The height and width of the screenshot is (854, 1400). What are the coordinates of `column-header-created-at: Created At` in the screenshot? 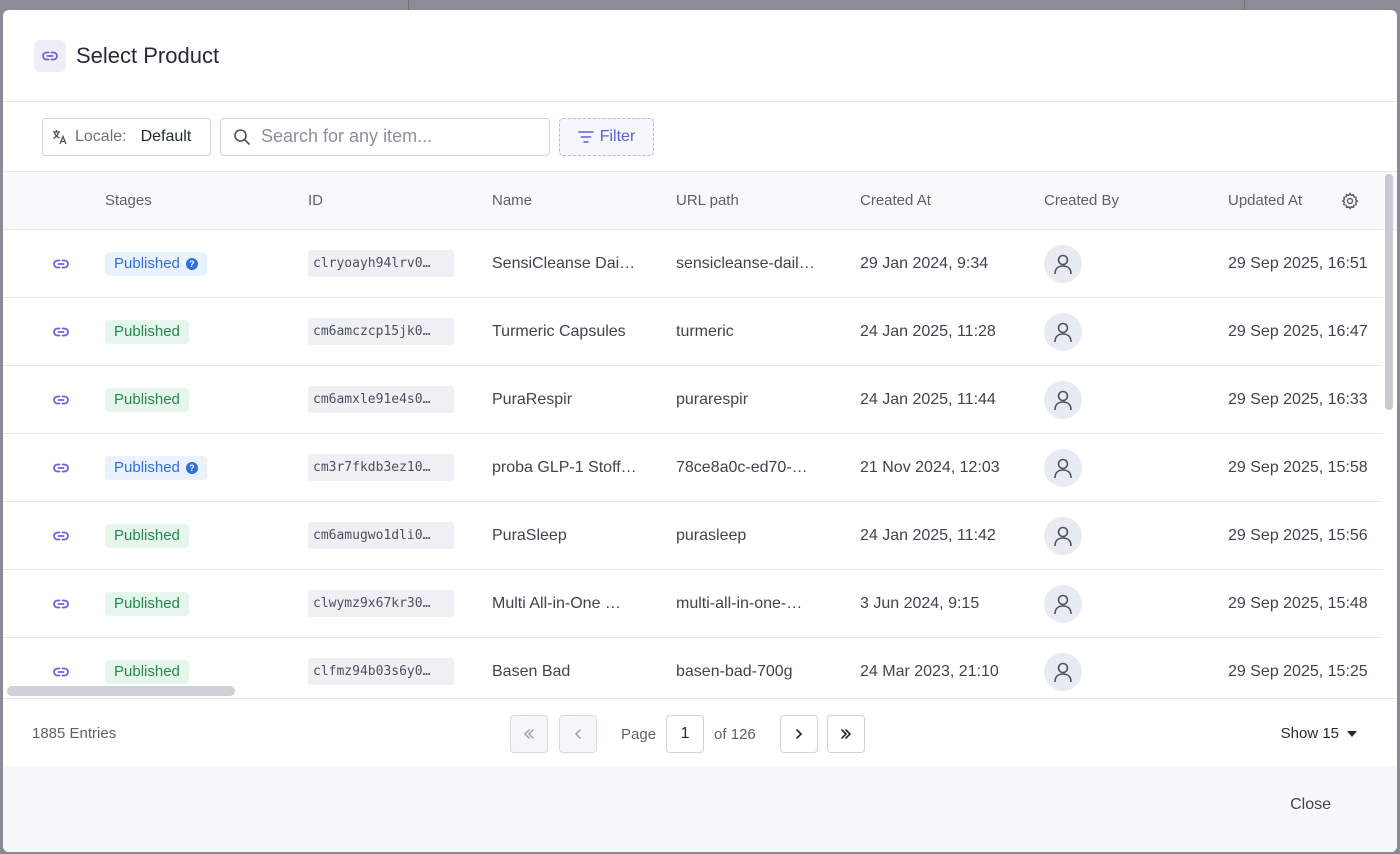 It's located at (895, 201).